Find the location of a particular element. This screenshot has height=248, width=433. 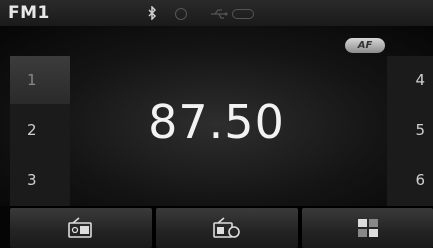

radio-menu-button is located at coordinates (227, 228).